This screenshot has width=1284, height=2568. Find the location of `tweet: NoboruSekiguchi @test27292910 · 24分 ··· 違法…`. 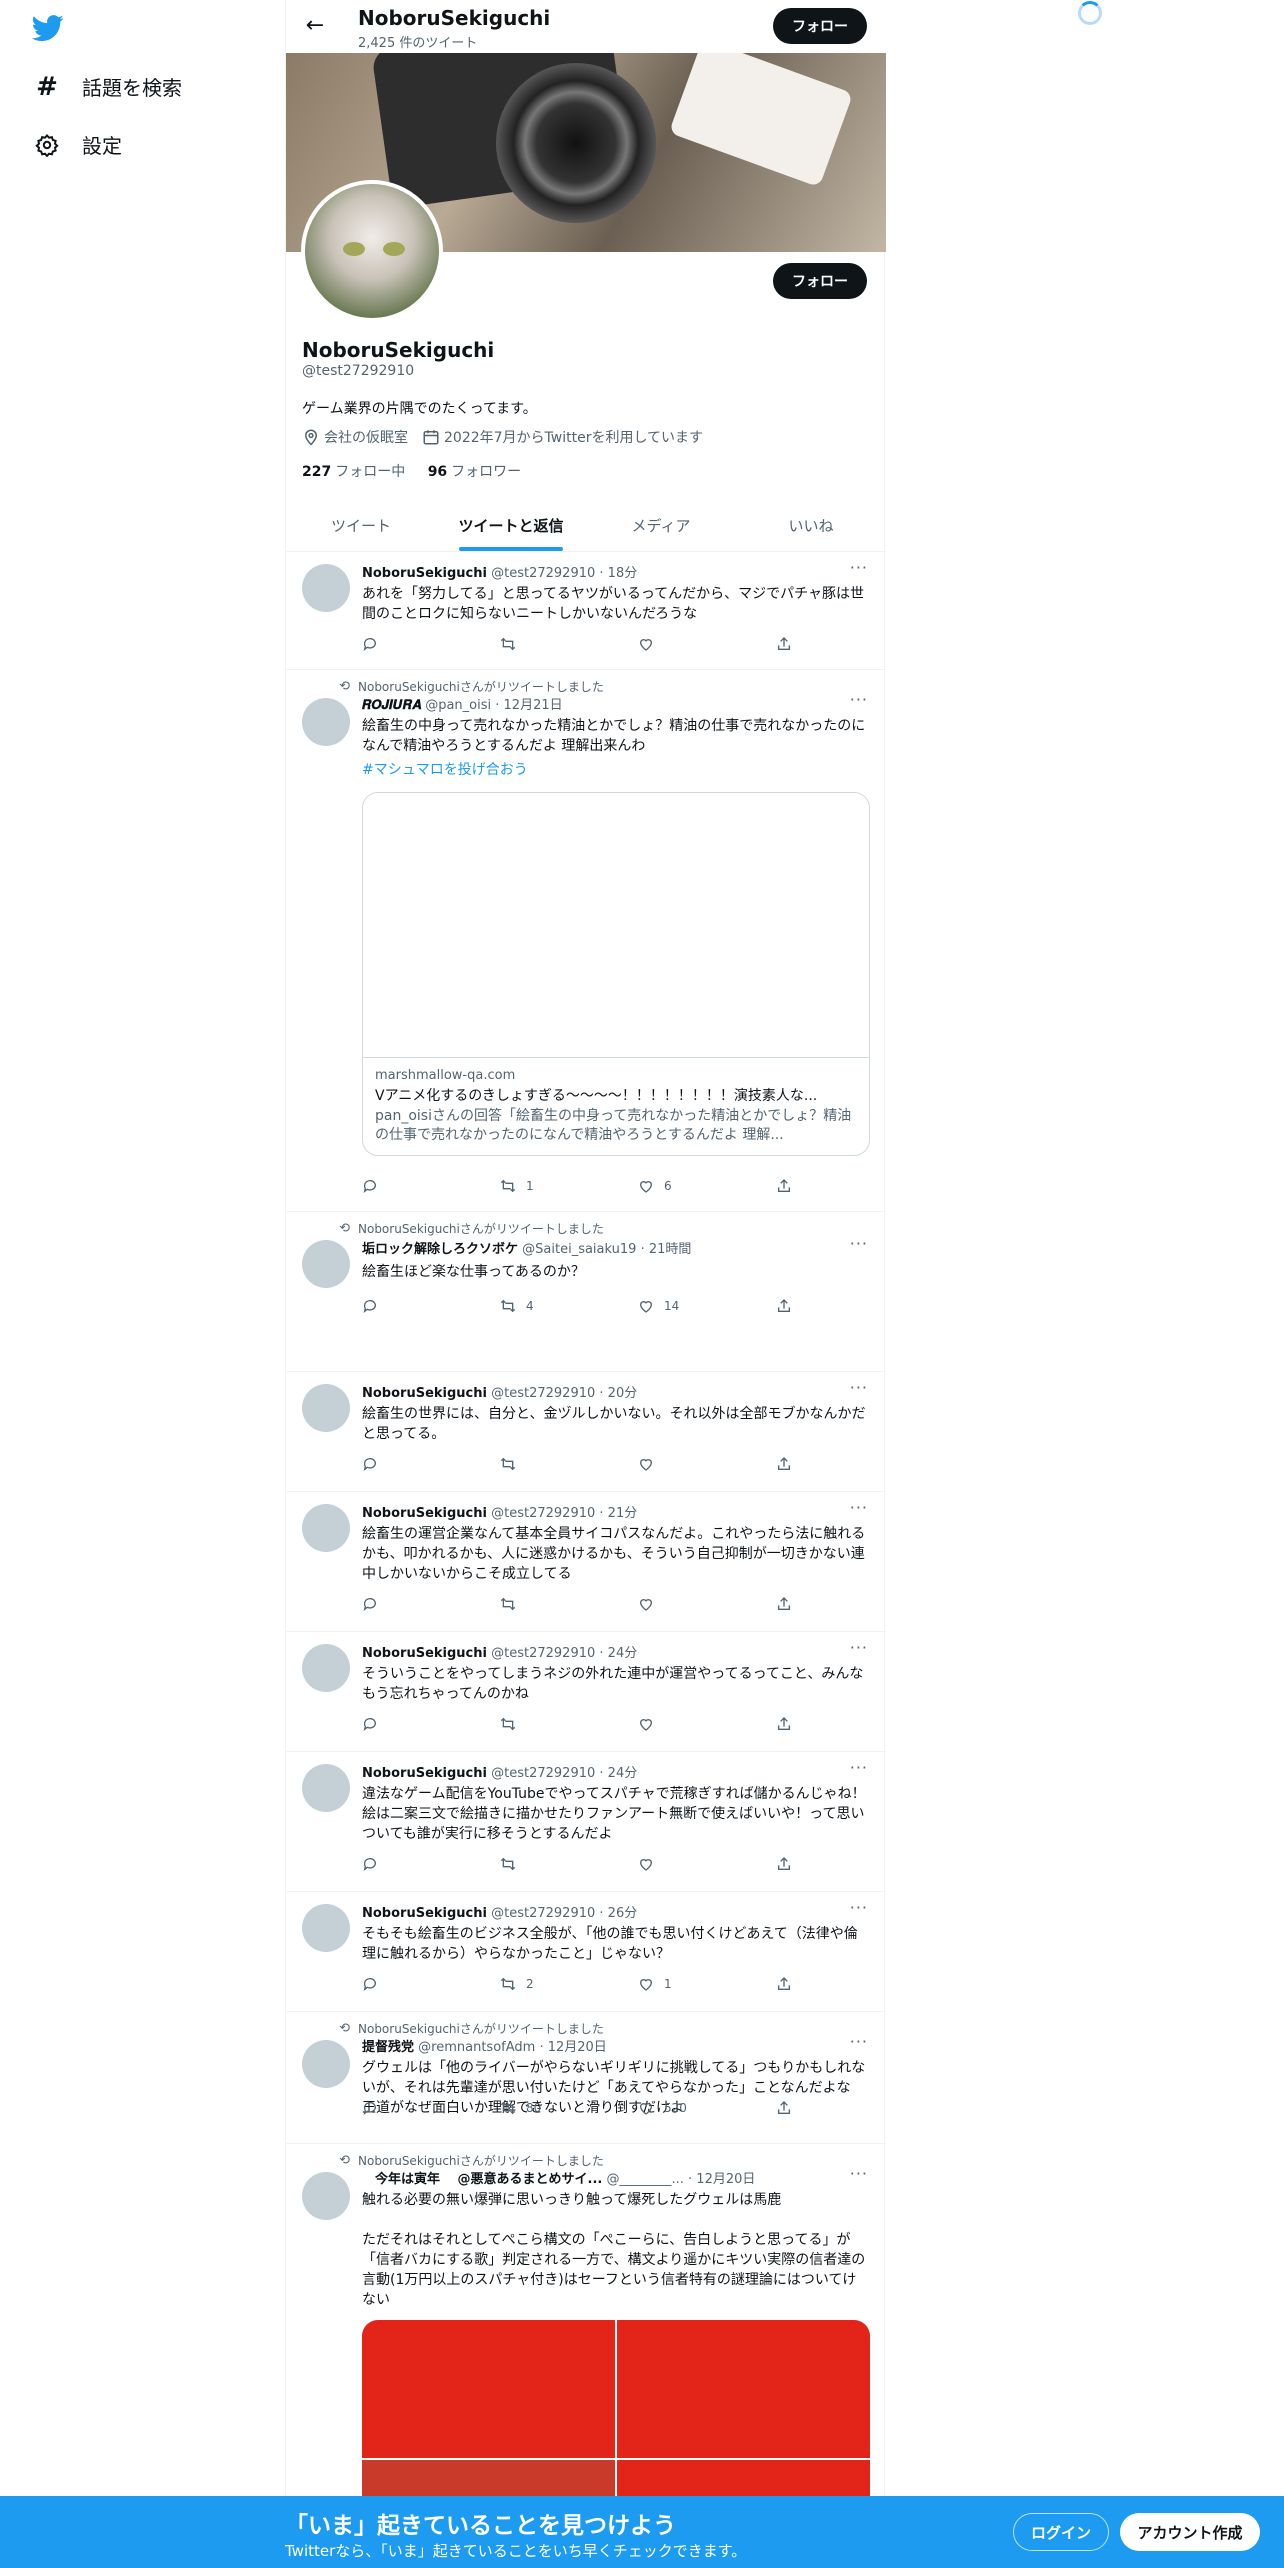

tweet: NoboruSekiguchi @test27292910 · 24分 ··· 違法… is located at coordinates (586, 1822).